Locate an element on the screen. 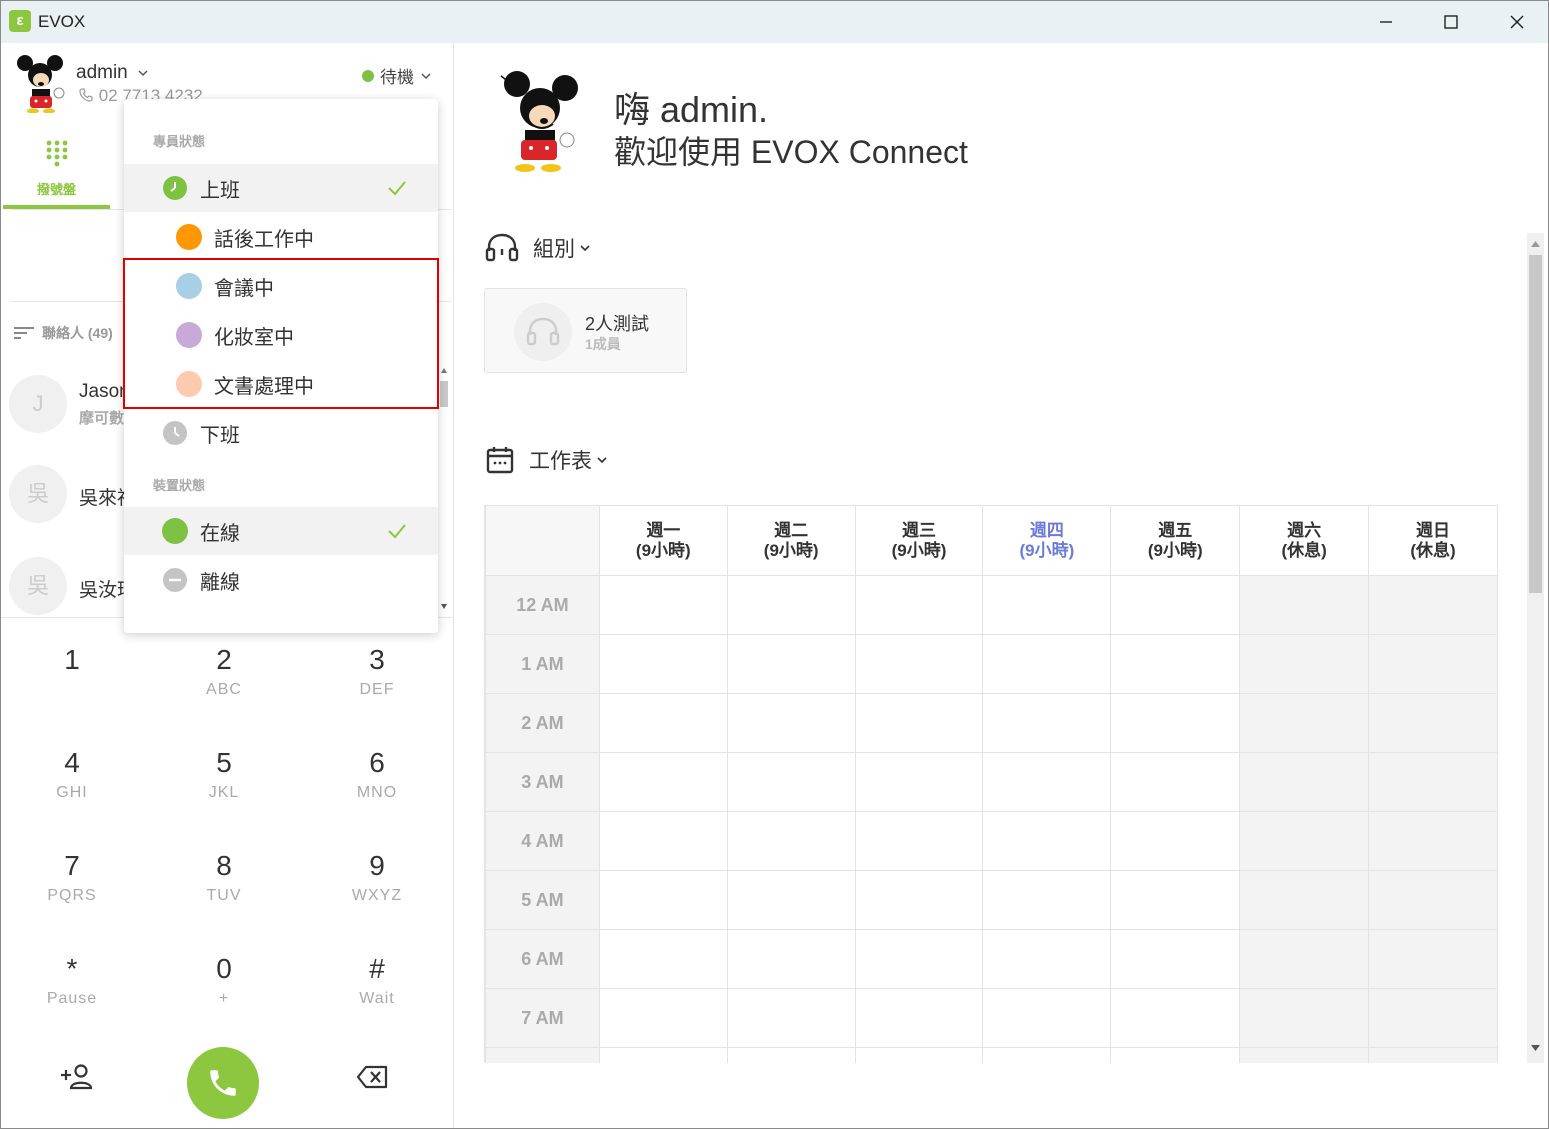  user-name: admin is located at coordinates (112, 73).